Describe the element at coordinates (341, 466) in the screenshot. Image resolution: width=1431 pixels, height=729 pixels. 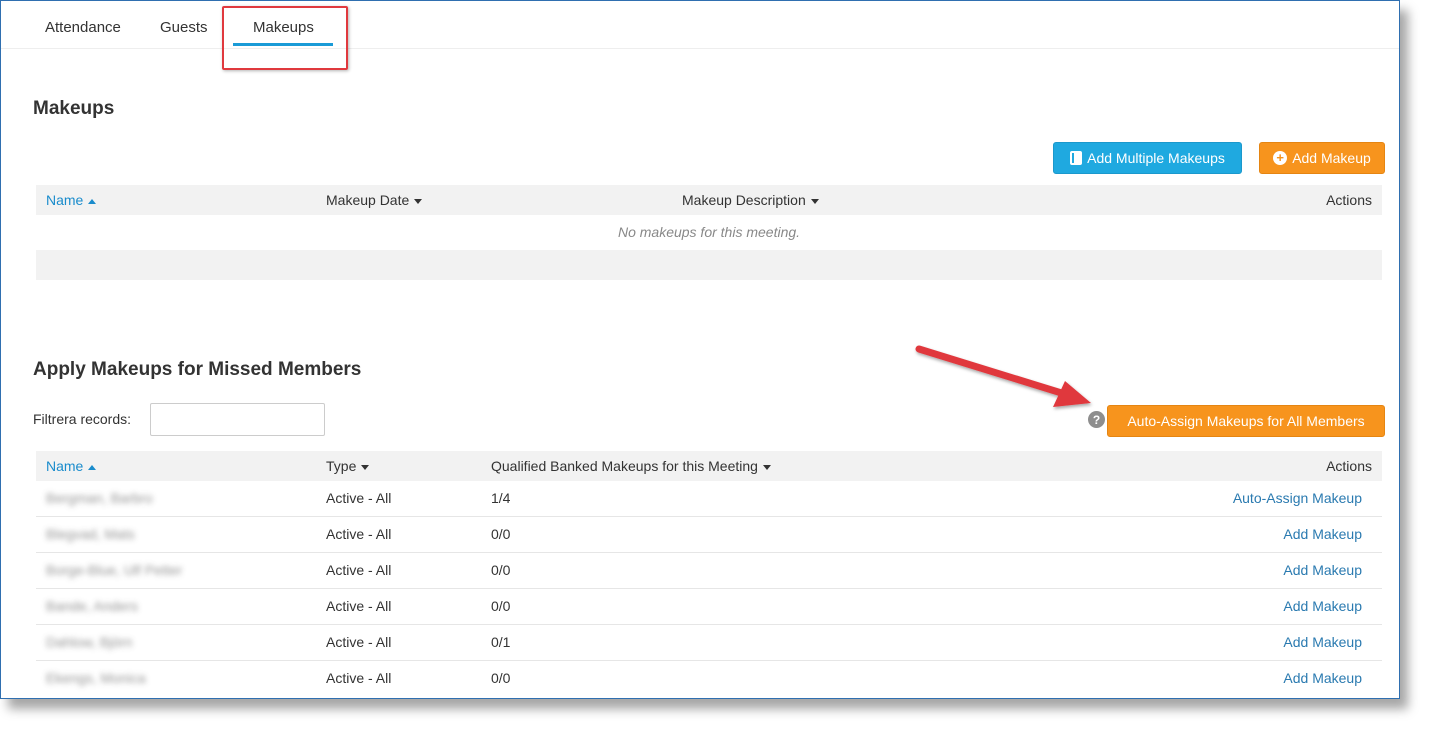
I see `column-header-type-label: Type` at that location.